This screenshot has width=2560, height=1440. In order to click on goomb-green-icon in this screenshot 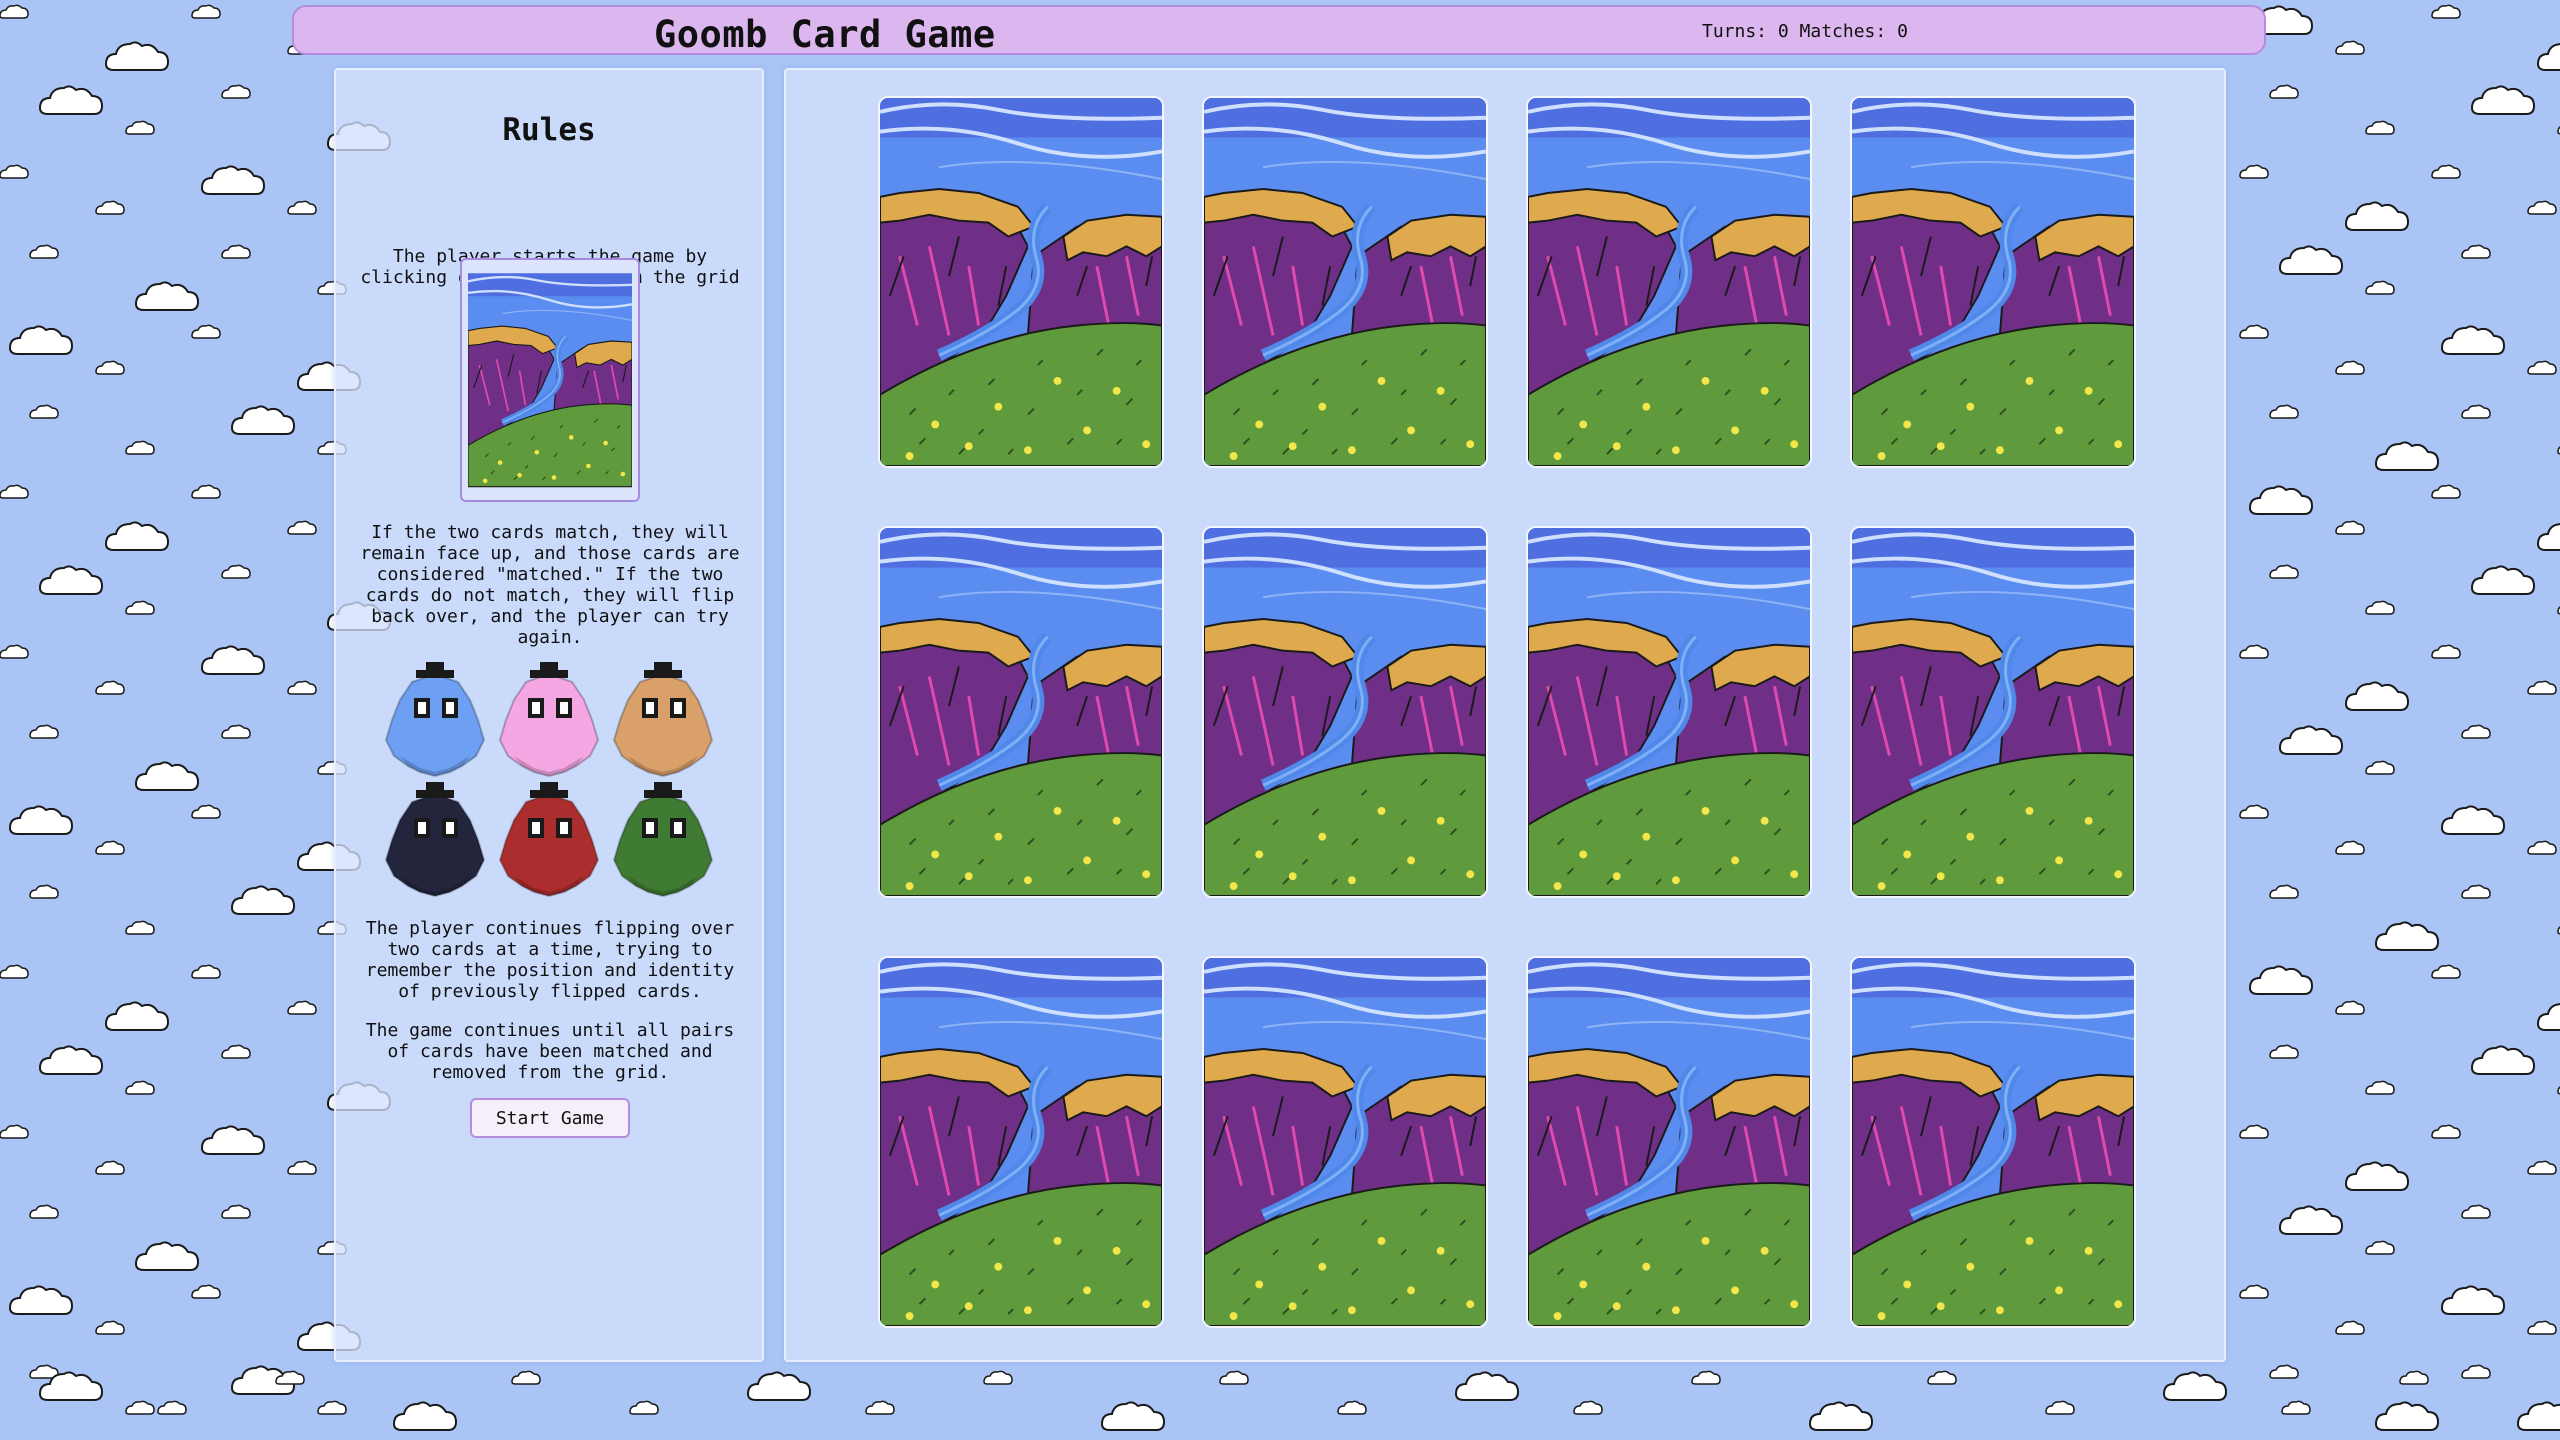, I will do `click(663, 841)`.